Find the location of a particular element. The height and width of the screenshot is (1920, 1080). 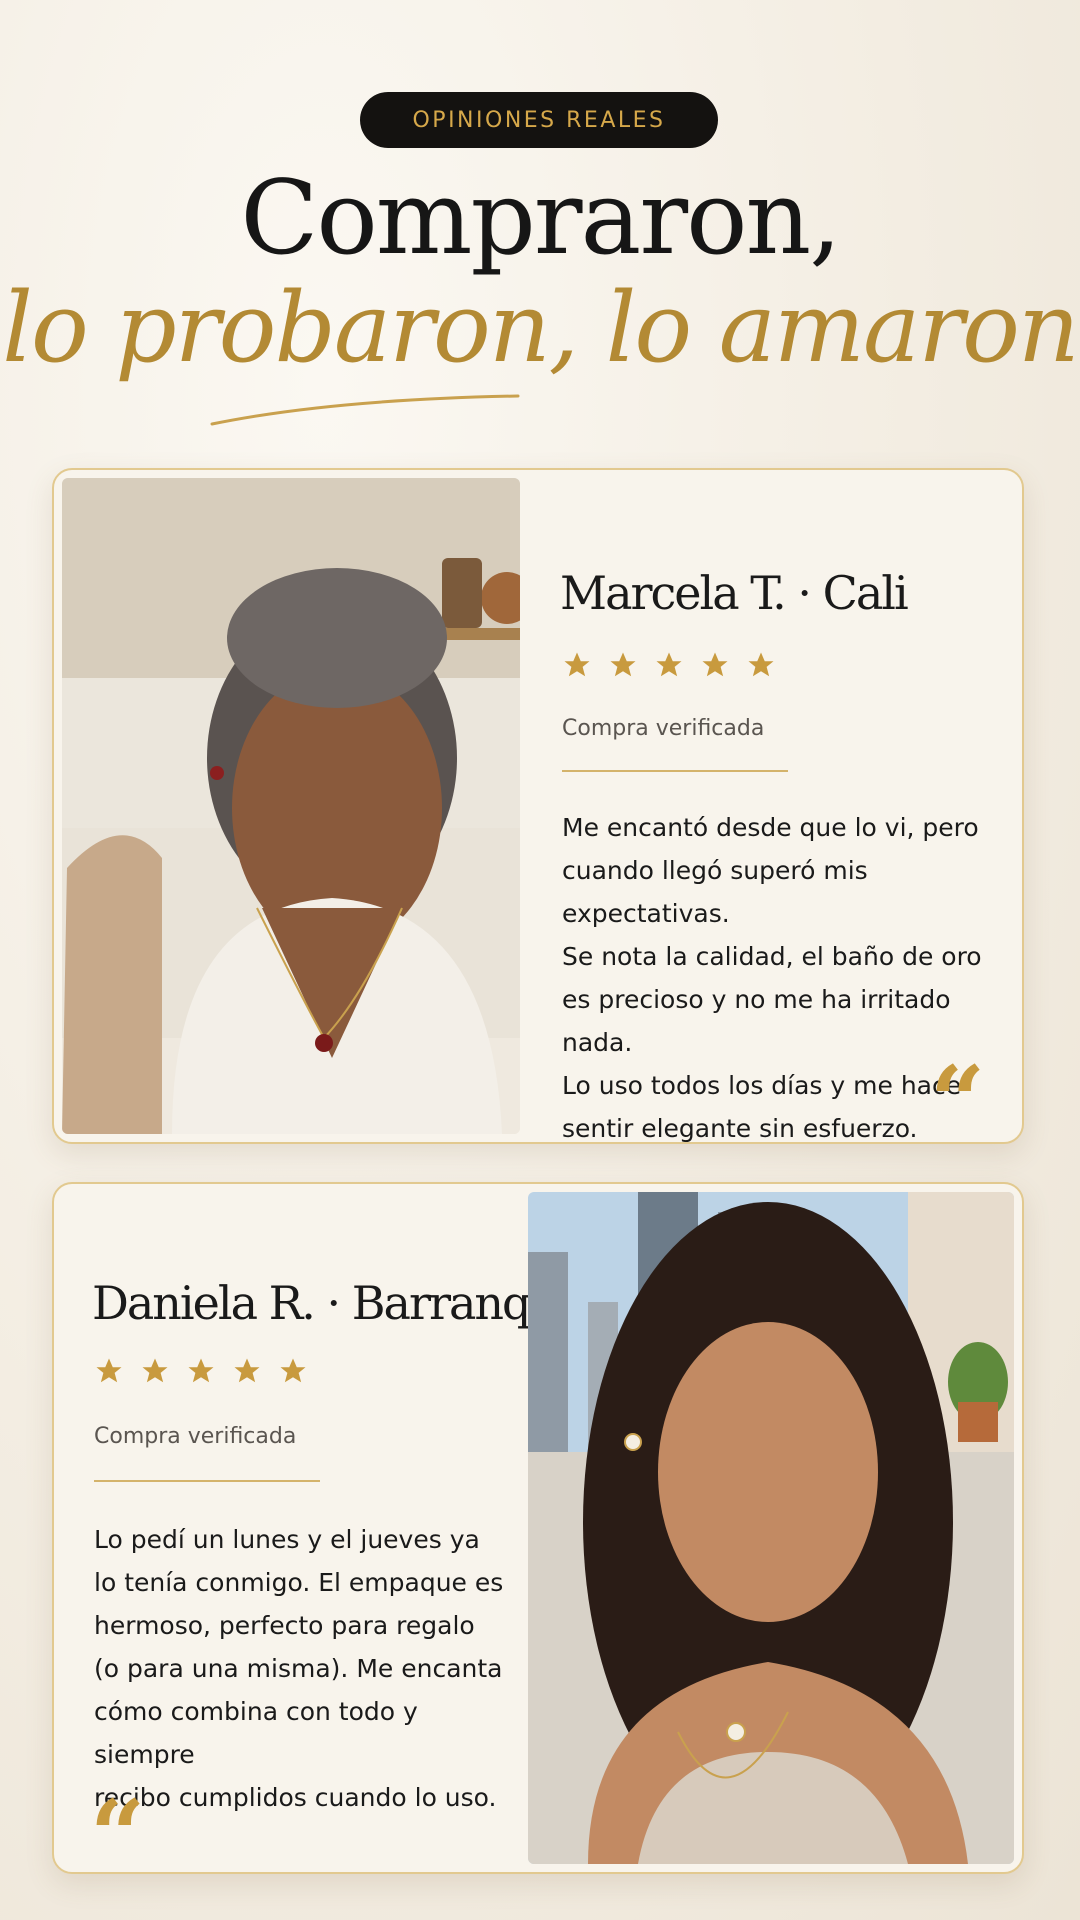

review-line: cómo combina con todo y siempre is located at coordinates (256, 1733).